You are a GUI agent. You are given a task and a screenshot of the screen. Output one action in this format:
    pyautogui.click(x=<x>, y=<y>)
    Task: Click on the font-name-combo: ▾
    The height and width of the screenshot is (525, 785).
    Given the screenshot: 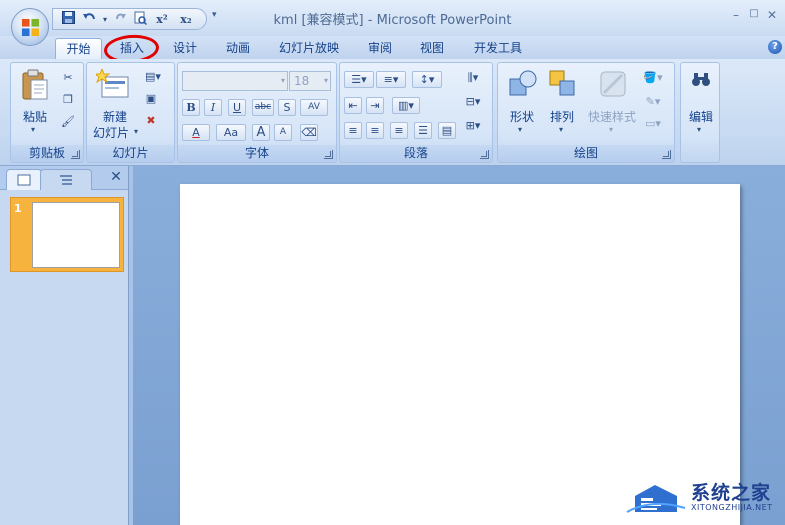 What is the action you would take?
    pyautogui.click(x=235, y=81)
    